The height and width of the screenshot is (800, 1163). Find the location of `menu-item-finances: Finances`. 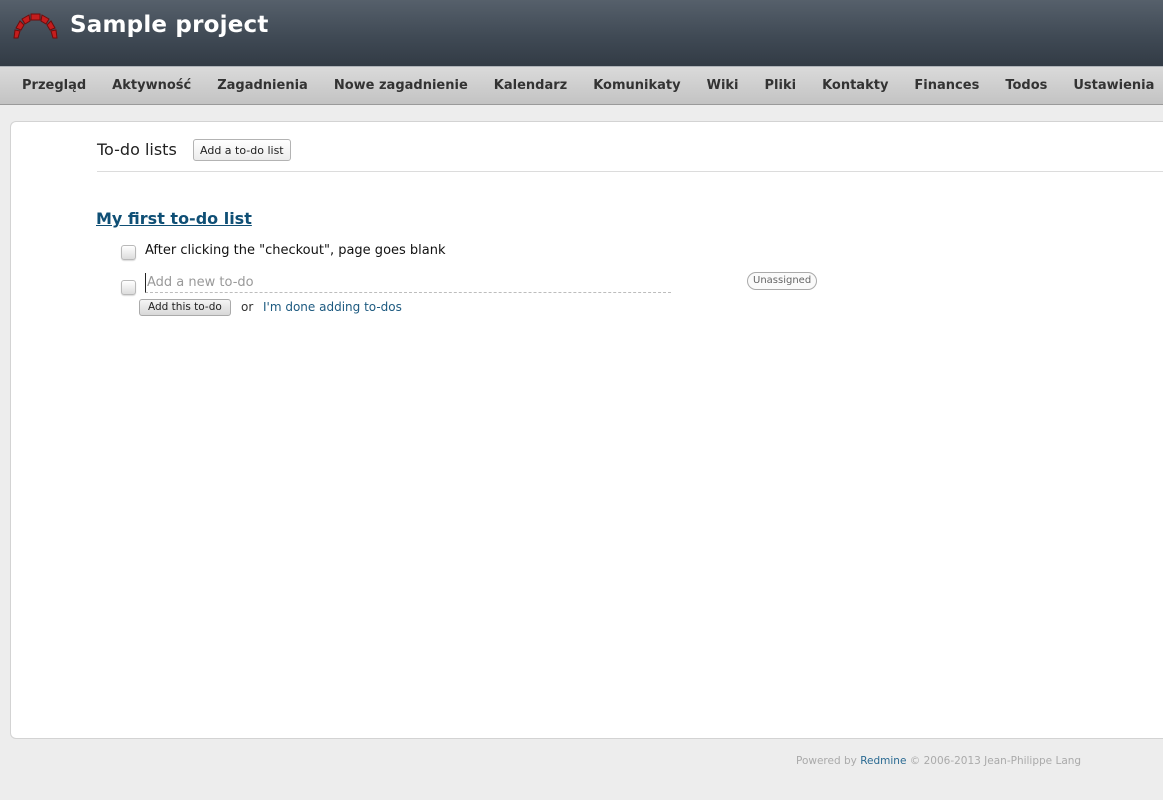

menu-item-finances: Finances is located at coordinates (946, 85).